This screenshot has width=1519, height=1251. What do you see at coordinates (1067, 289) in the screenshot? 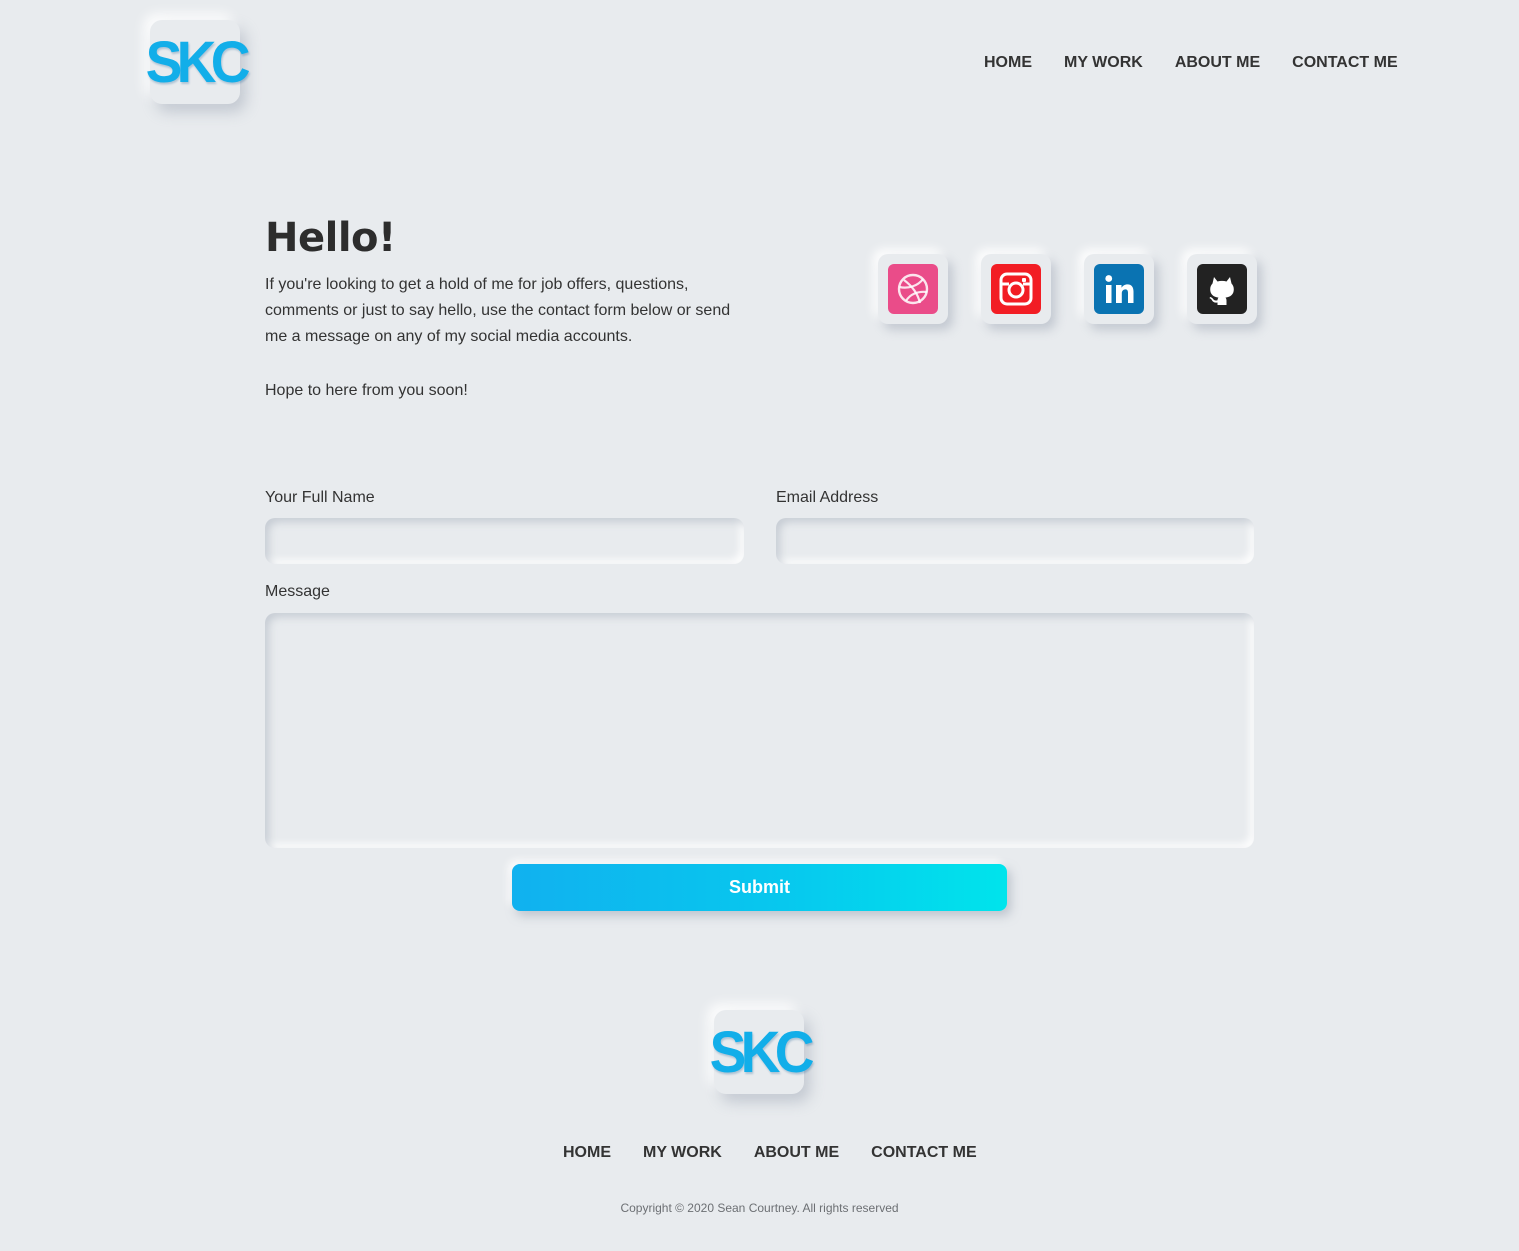
I see `social-links` at bounding box center [1067, 289].